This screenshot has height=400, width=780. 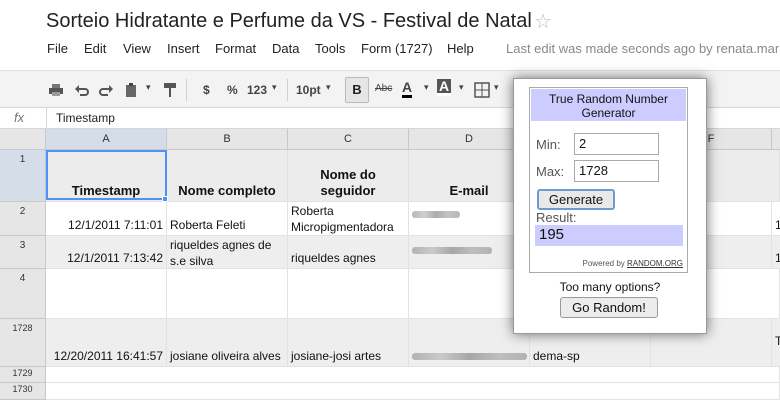 I want to click on formula-divider, so click(x=46, y=118).